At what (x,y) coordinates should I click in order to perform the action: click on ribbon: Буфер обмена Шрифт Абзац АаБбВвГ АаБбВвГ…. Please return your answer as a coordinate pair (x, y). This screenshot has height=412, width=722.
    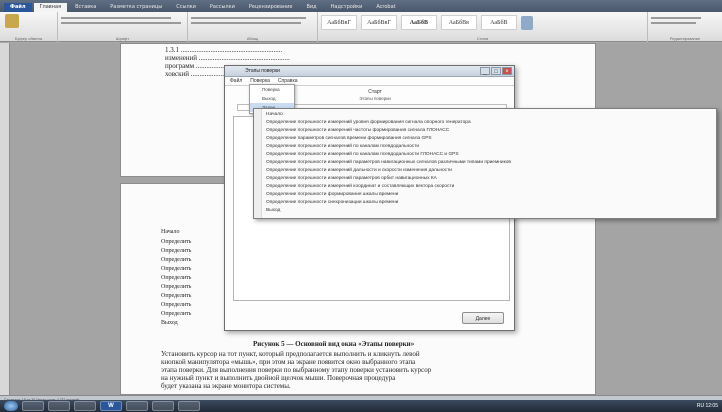
    Looking at the image, I should click on (361, 27).